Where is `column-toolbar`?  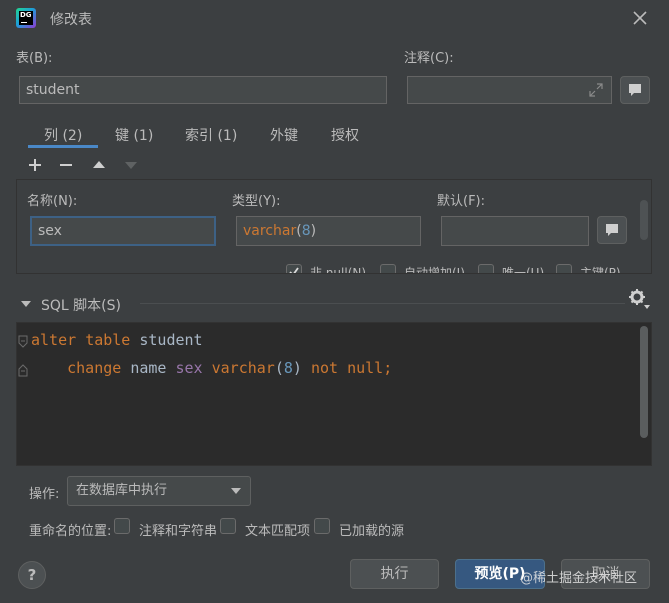
column-toolbar is located at coordinates (334, 165).